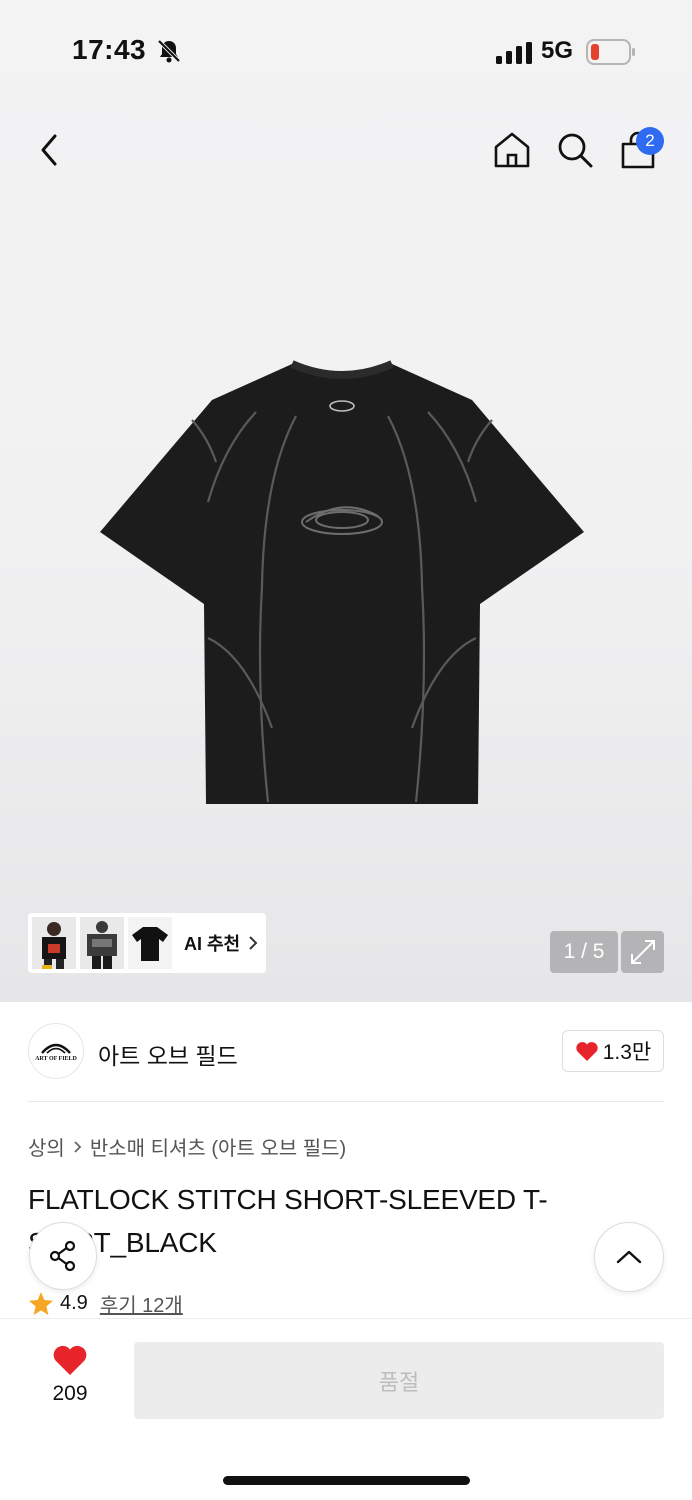 This screenshot has height=1500, width=692. I want to click on breadcrumb-subcategory: 반소매 티셔츠 (아트 오브 필드), so click(218, 1146).